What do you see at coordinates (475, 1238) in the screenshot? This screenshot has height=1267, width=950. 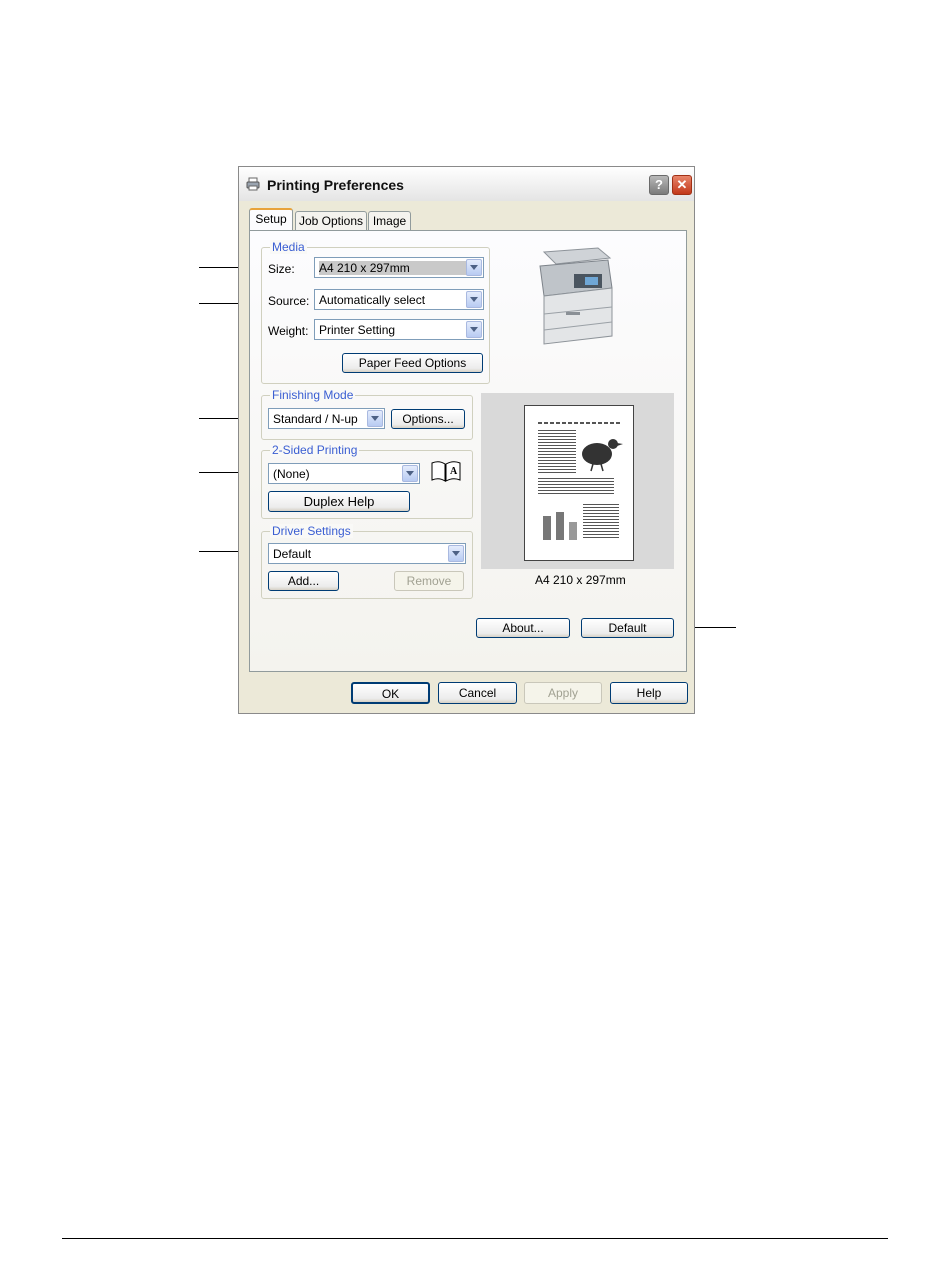 I see `page-footer-rule` at bounding box center [475, 1238].